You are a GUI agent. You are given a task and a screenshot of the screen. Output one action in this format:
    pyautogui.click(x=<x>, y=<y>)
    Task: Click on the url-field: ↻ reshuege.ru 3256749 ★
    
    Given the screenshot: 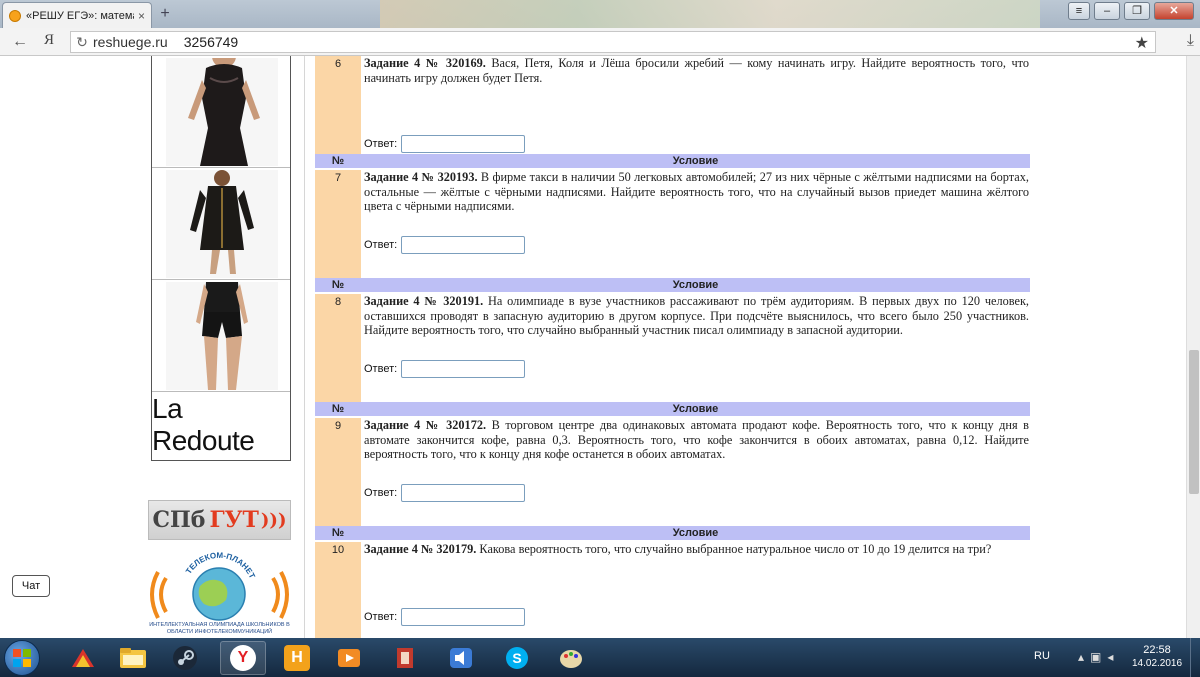 What is the action you would take?
    pyautogui.click(x=613, y=42)
    